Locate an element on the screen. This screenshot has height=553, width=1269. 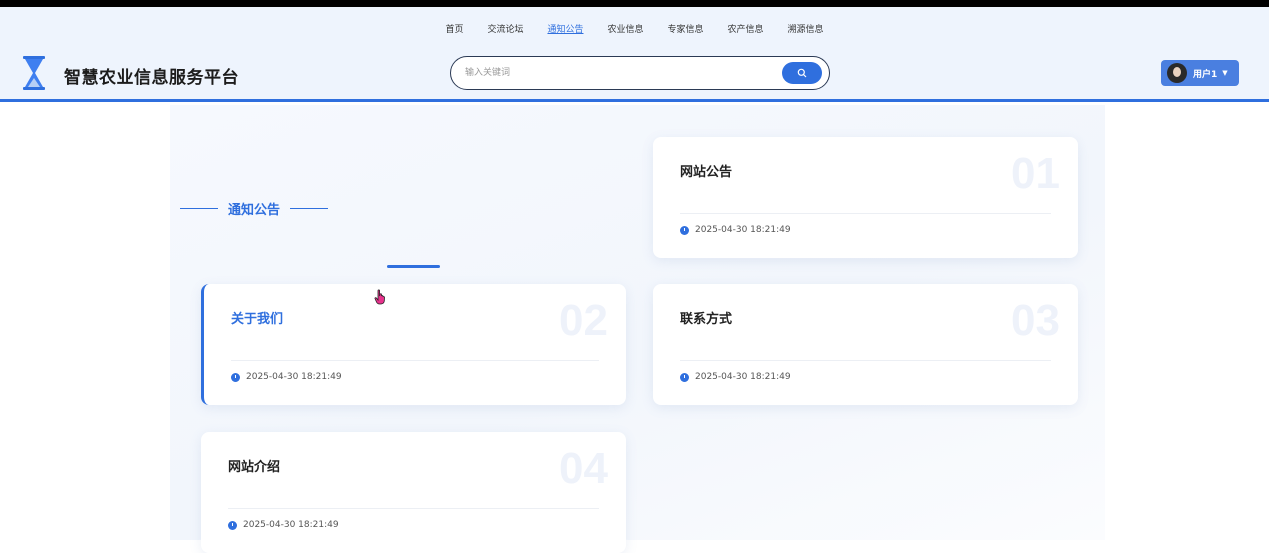
main-nav: 首页 交流论坛 通知公告 农业信息 专家信息 农产信息 溯源信息 is located at coordinates (634, 30).